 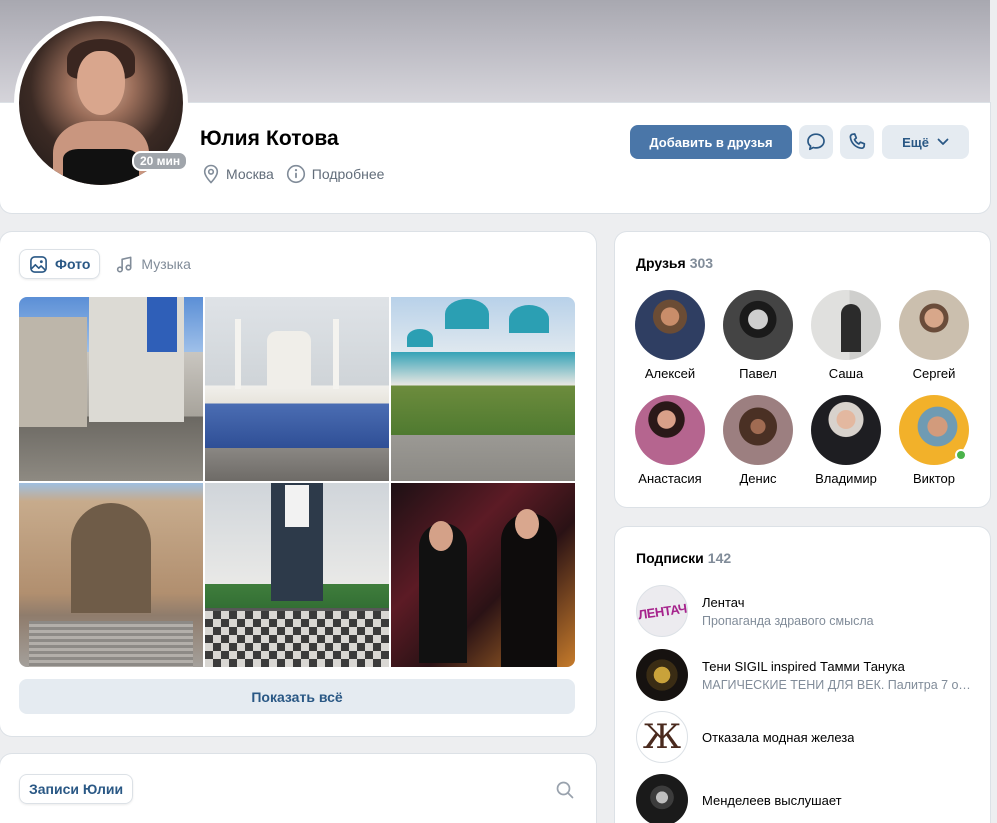 I want to click on friend-item: Анастасия, so click(x=670, y=440).